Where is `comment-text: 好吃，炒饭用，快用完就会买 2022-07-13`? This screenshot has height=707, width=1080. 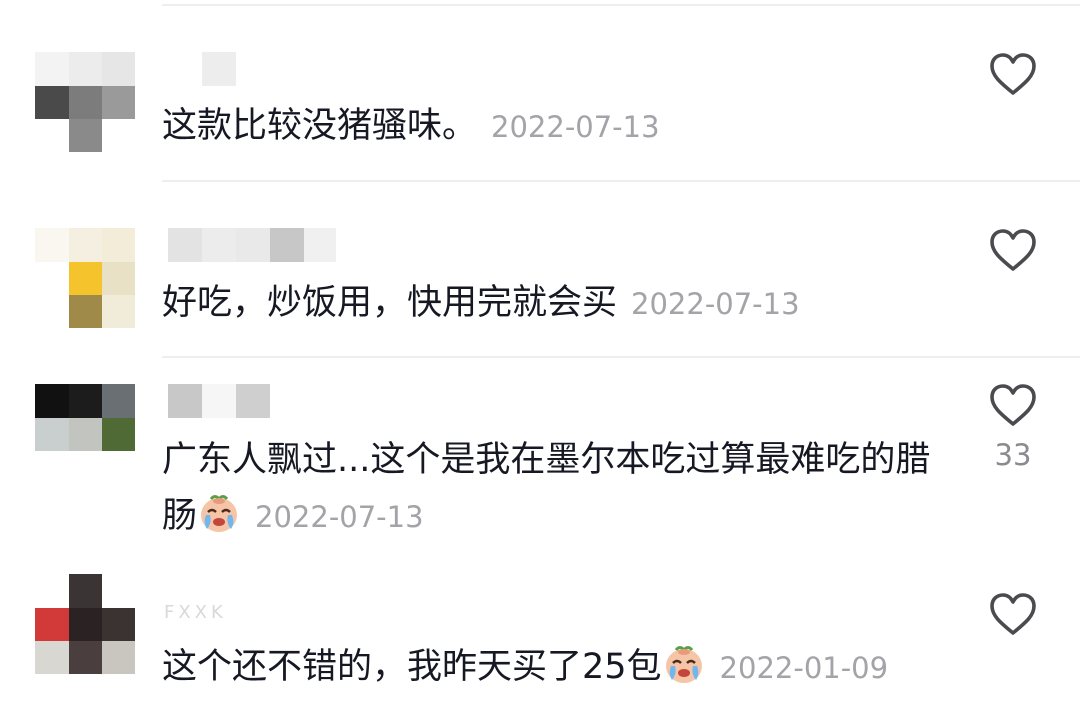
comment-text: 好吃，炒饭用，快用完就会买 2022-07-13 is located at coordinates (481, 303).